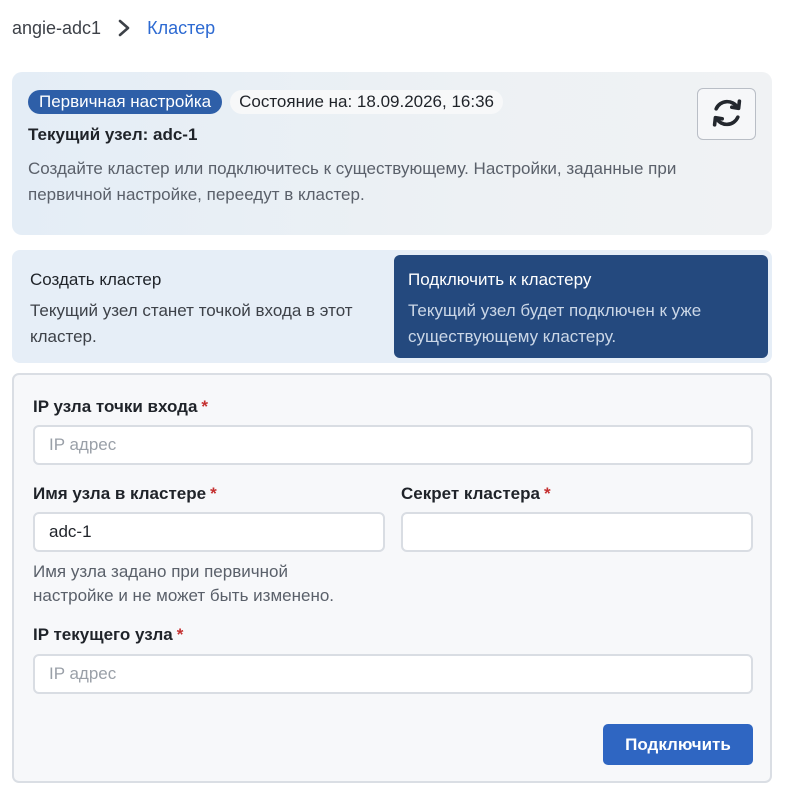  What do you see at coordinates (120, 493) in the screenshot?
I see `node-name-label-text: Имя узла в кластере` at bounding box center [120, 493].